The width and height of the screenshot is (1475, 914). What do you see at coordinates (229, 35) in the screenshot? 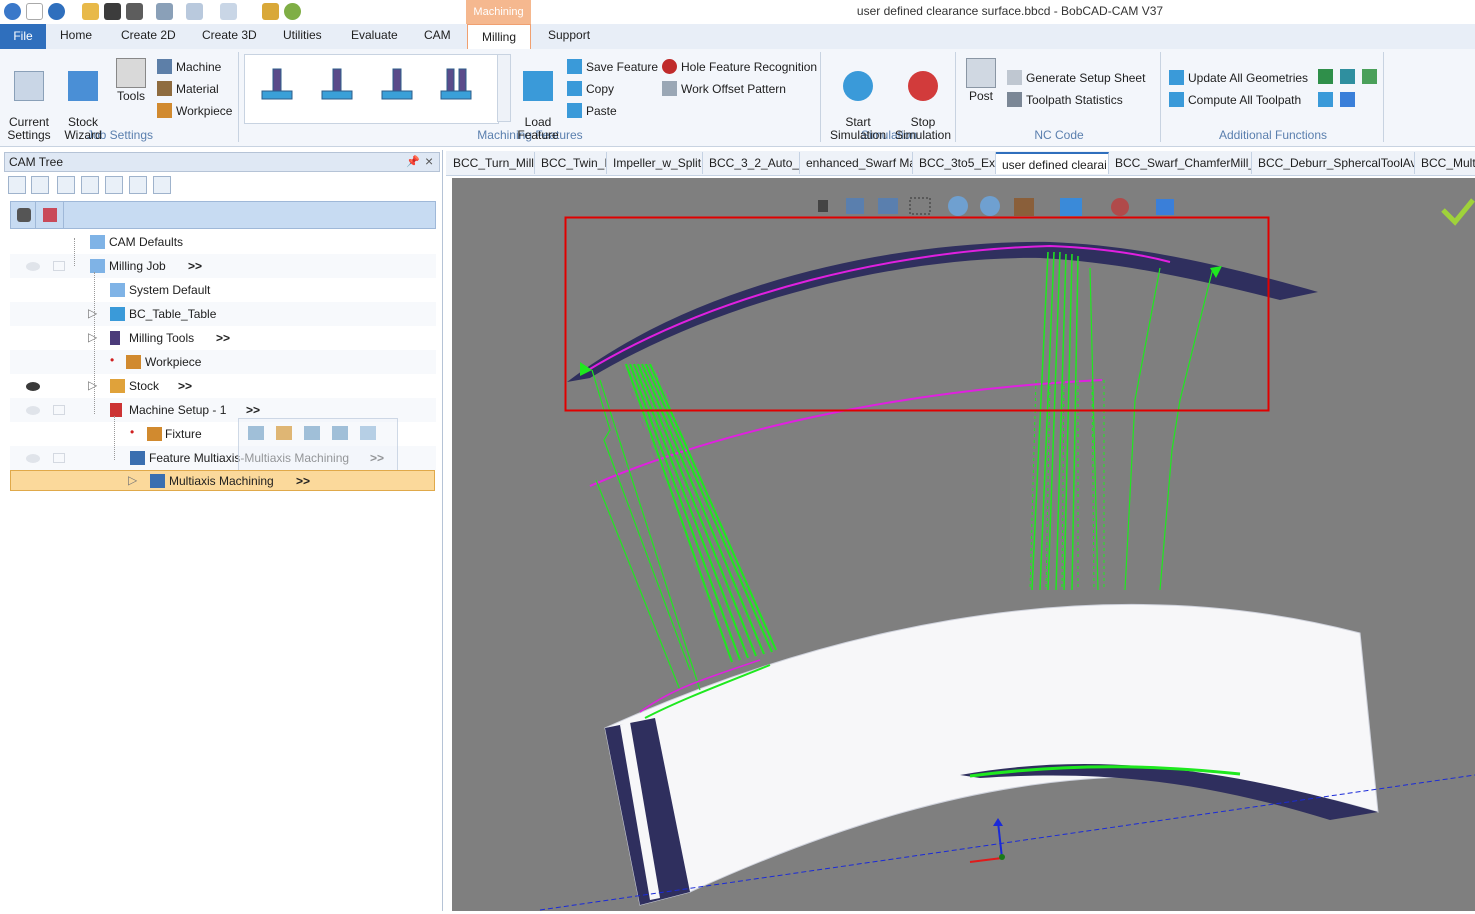
I see `tab-create-3d: Create 3D` at bounding box center [229, 35].